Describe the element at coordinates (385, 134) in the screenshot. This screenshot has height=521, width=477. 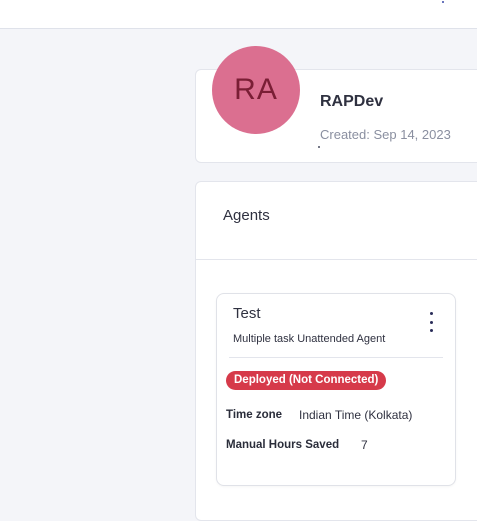
I see `profile-created-date: Created: Sep 14, 2023` at that location.